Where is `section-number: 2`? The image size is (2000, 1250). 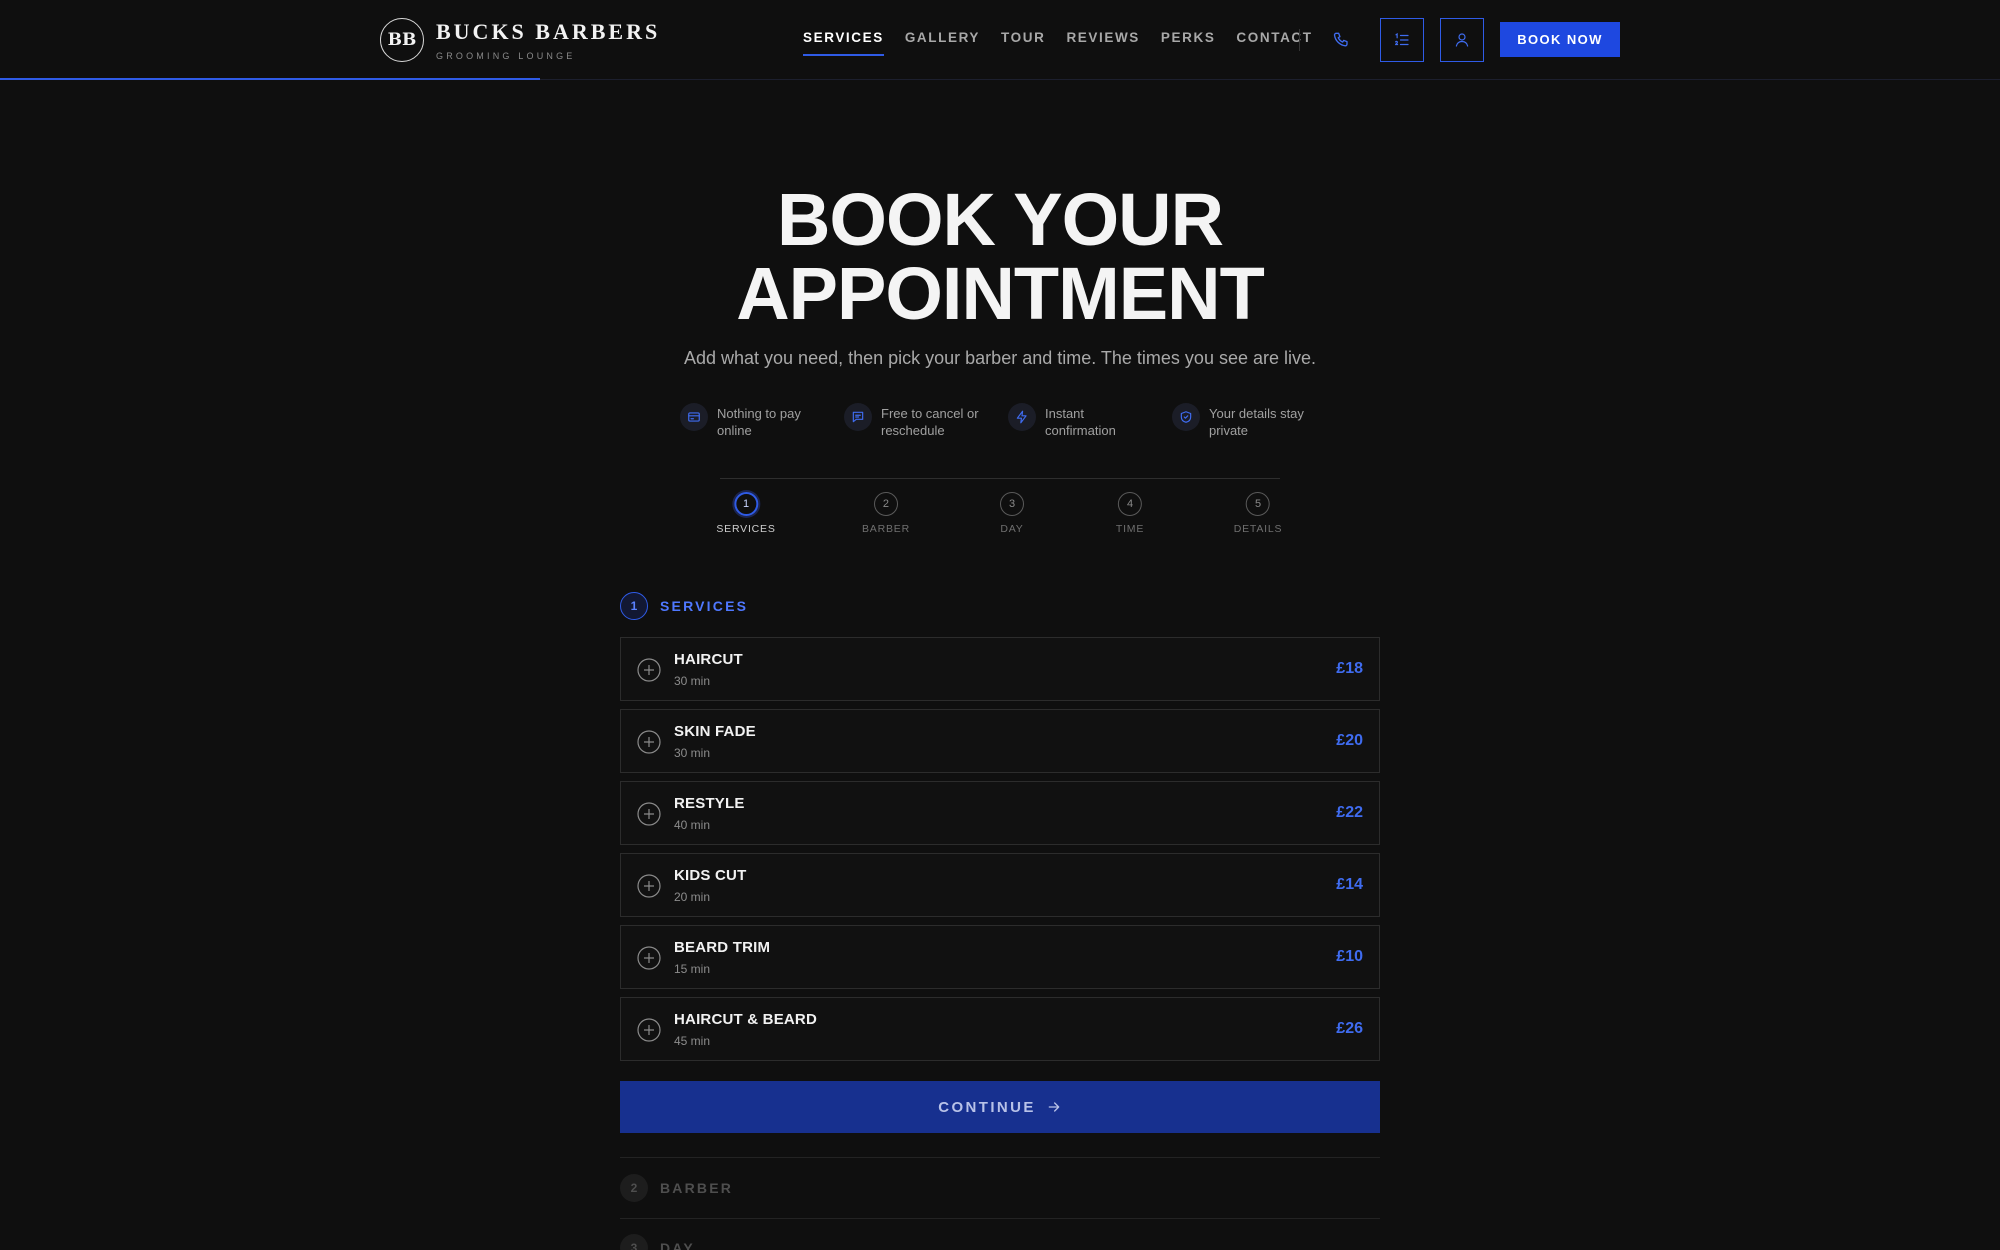
section-number: 2 is located at coordinates (634, 1188).